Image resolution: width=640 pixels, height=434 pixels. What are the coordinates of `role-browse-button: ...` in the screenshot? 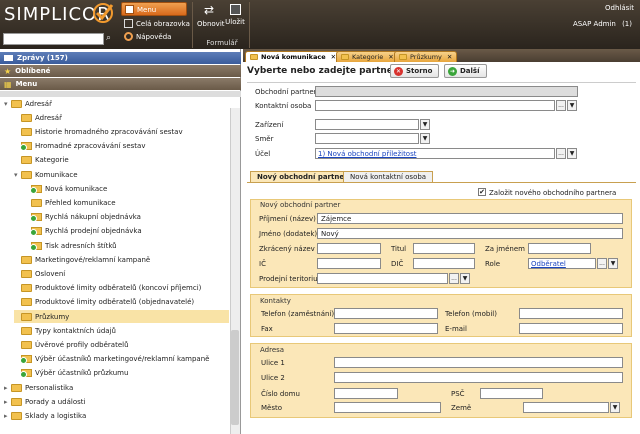 It's located at (602, 263).